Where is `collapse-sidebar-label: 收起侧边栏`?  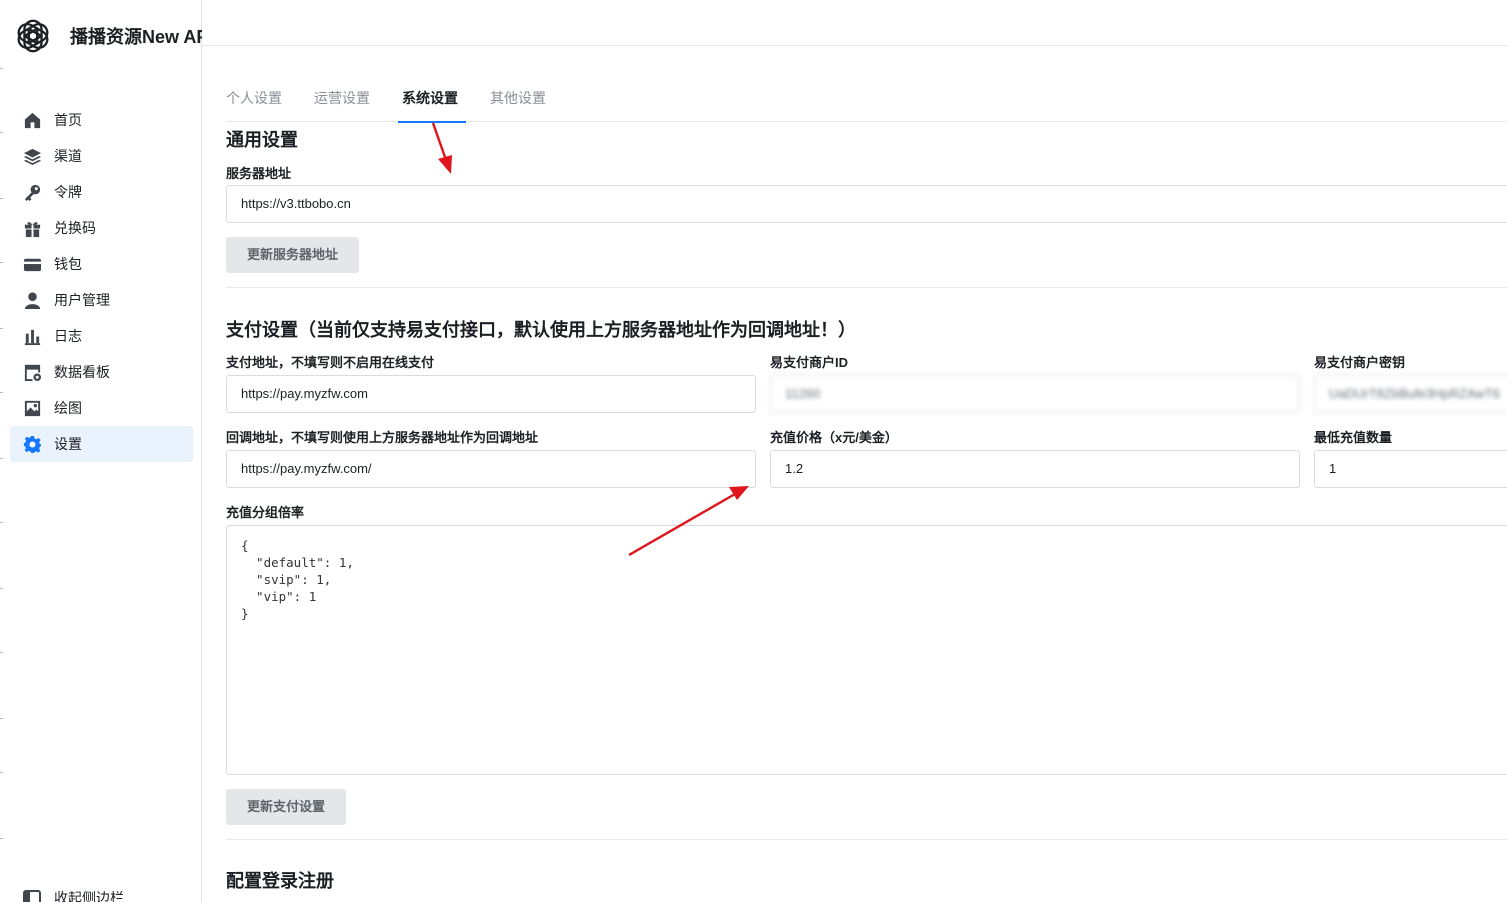
collapse-sidebar-label: 收起侧边栏 is located at coordinates (89, 896).